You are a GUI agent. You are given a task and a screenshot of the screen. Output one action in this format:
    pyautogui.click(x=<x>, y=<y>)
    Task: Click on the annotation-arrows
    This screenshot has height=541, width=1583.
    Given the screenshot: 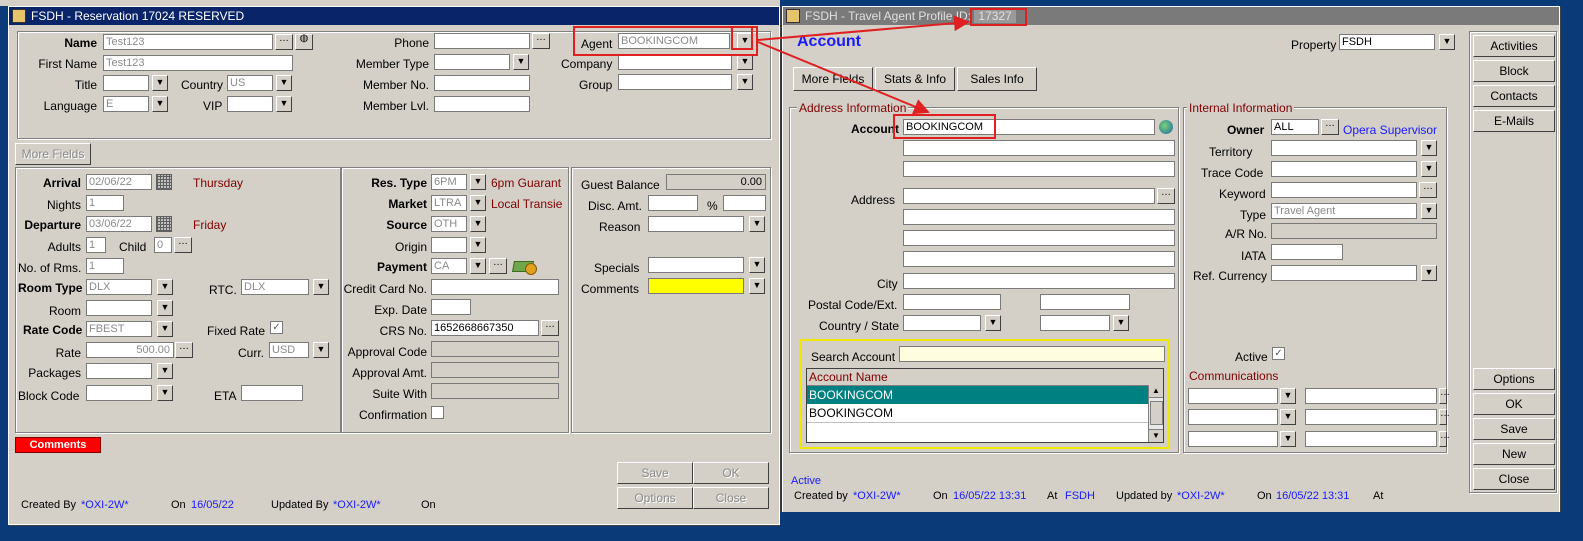 What is the action you would take?
    pyautogui.click(x=863, y=65)
    